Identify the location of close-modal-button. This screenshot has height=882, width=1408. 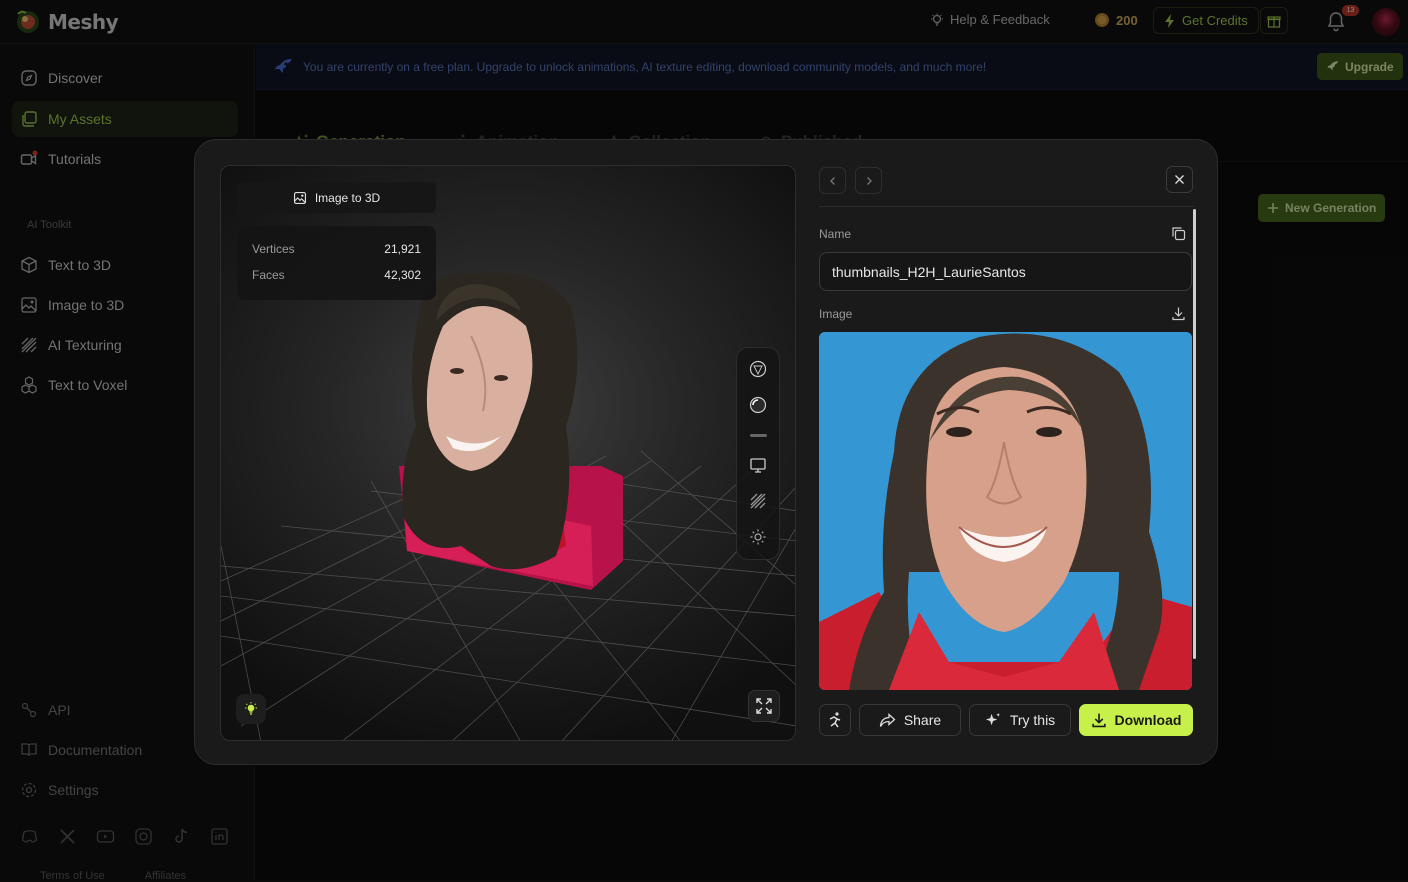
(1179, 179).